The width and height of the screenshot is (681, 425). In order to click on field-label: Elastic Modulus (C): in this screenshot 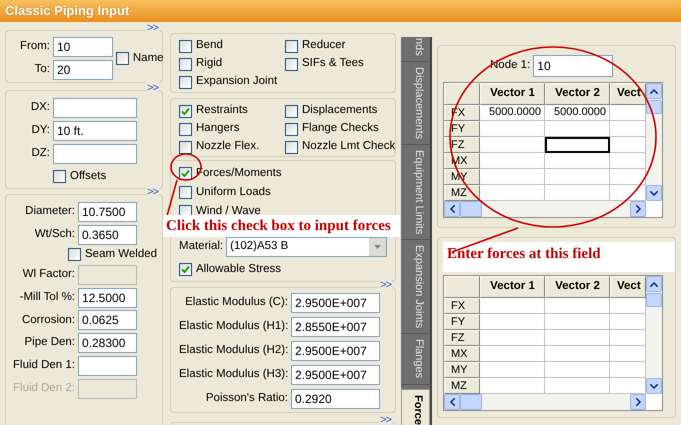, I will do `click(236, 303)`.